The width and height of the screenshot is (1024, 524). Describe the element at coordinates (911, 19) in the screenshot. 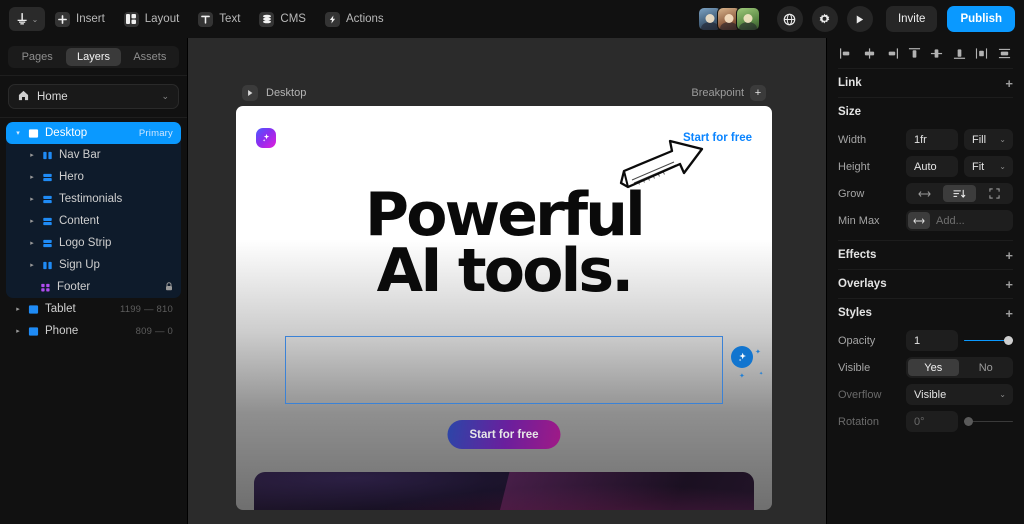

I see `invite-button: Invite` at that location.